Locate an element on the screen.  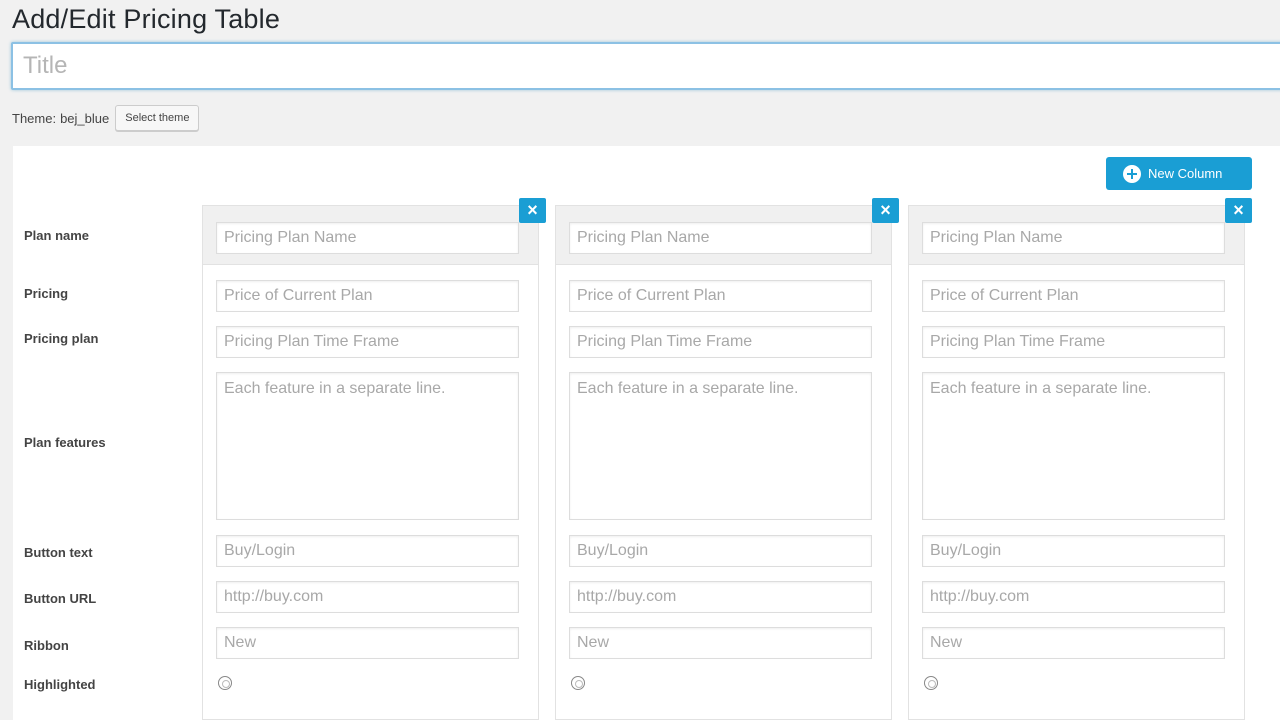
row-label-plan-features: Plan features is located at coordinates (65, 442).